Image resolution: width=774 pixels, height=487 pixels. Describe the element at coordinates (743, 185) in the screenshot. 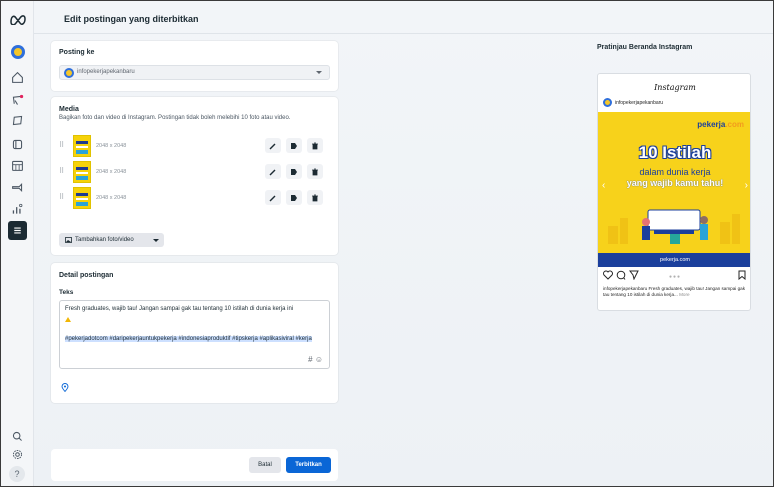

I see `carousel-next-icon: ›` at that location.